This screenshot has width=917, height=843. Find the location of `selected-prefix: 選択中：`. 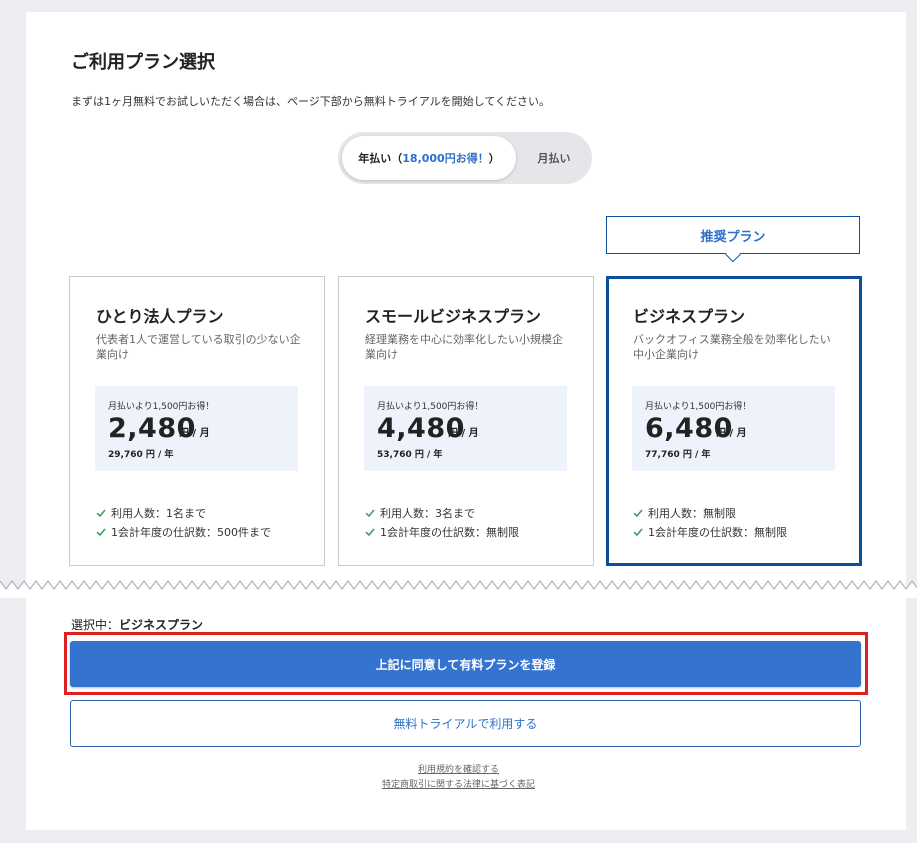

selected-prefix: 選択中： is located at coordinates (95, 625).